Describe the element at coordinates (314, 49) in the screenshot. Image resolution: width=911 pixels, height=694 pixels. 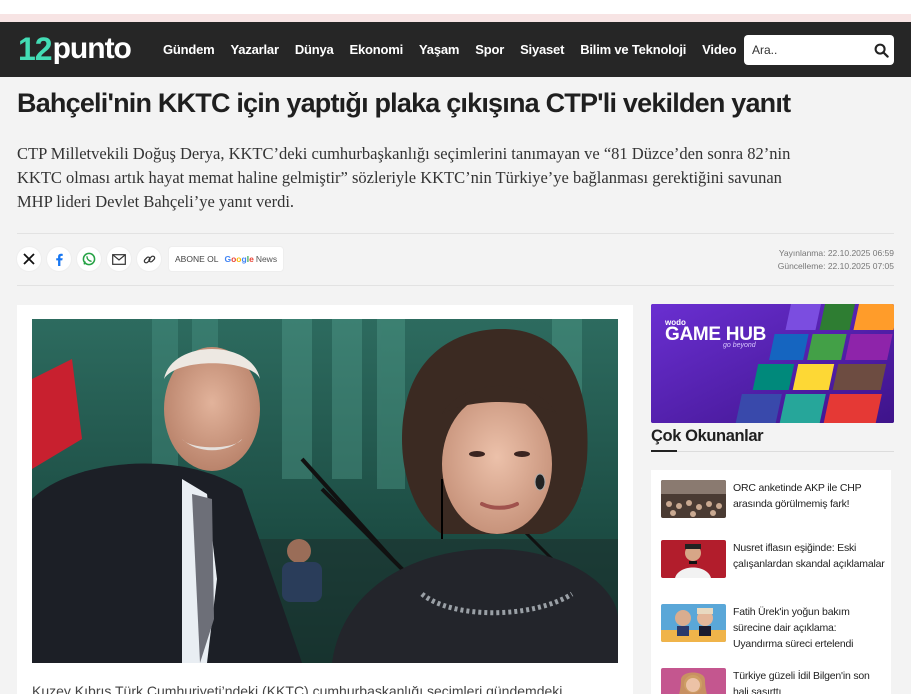
I see `nav-item-dunya: Dünya` at that location.